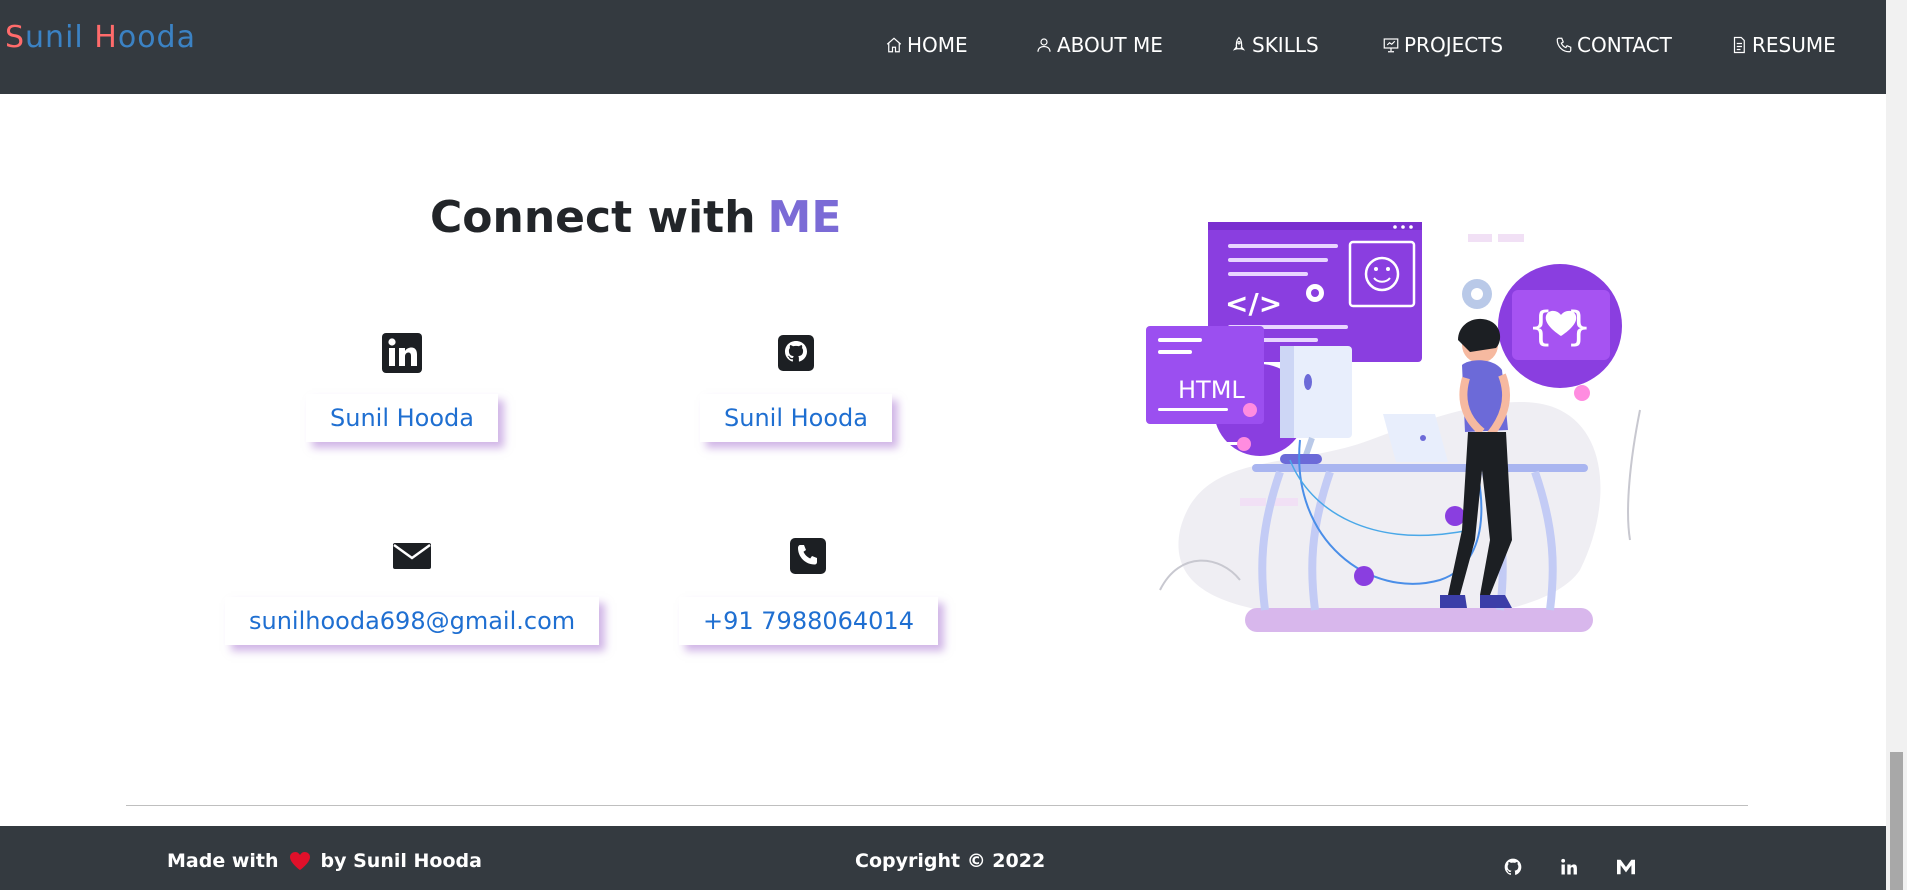  What do you see at coordinates (106, 37) in the screenshot?
I see `brand-letter: H` at bounding box center [106, 37].